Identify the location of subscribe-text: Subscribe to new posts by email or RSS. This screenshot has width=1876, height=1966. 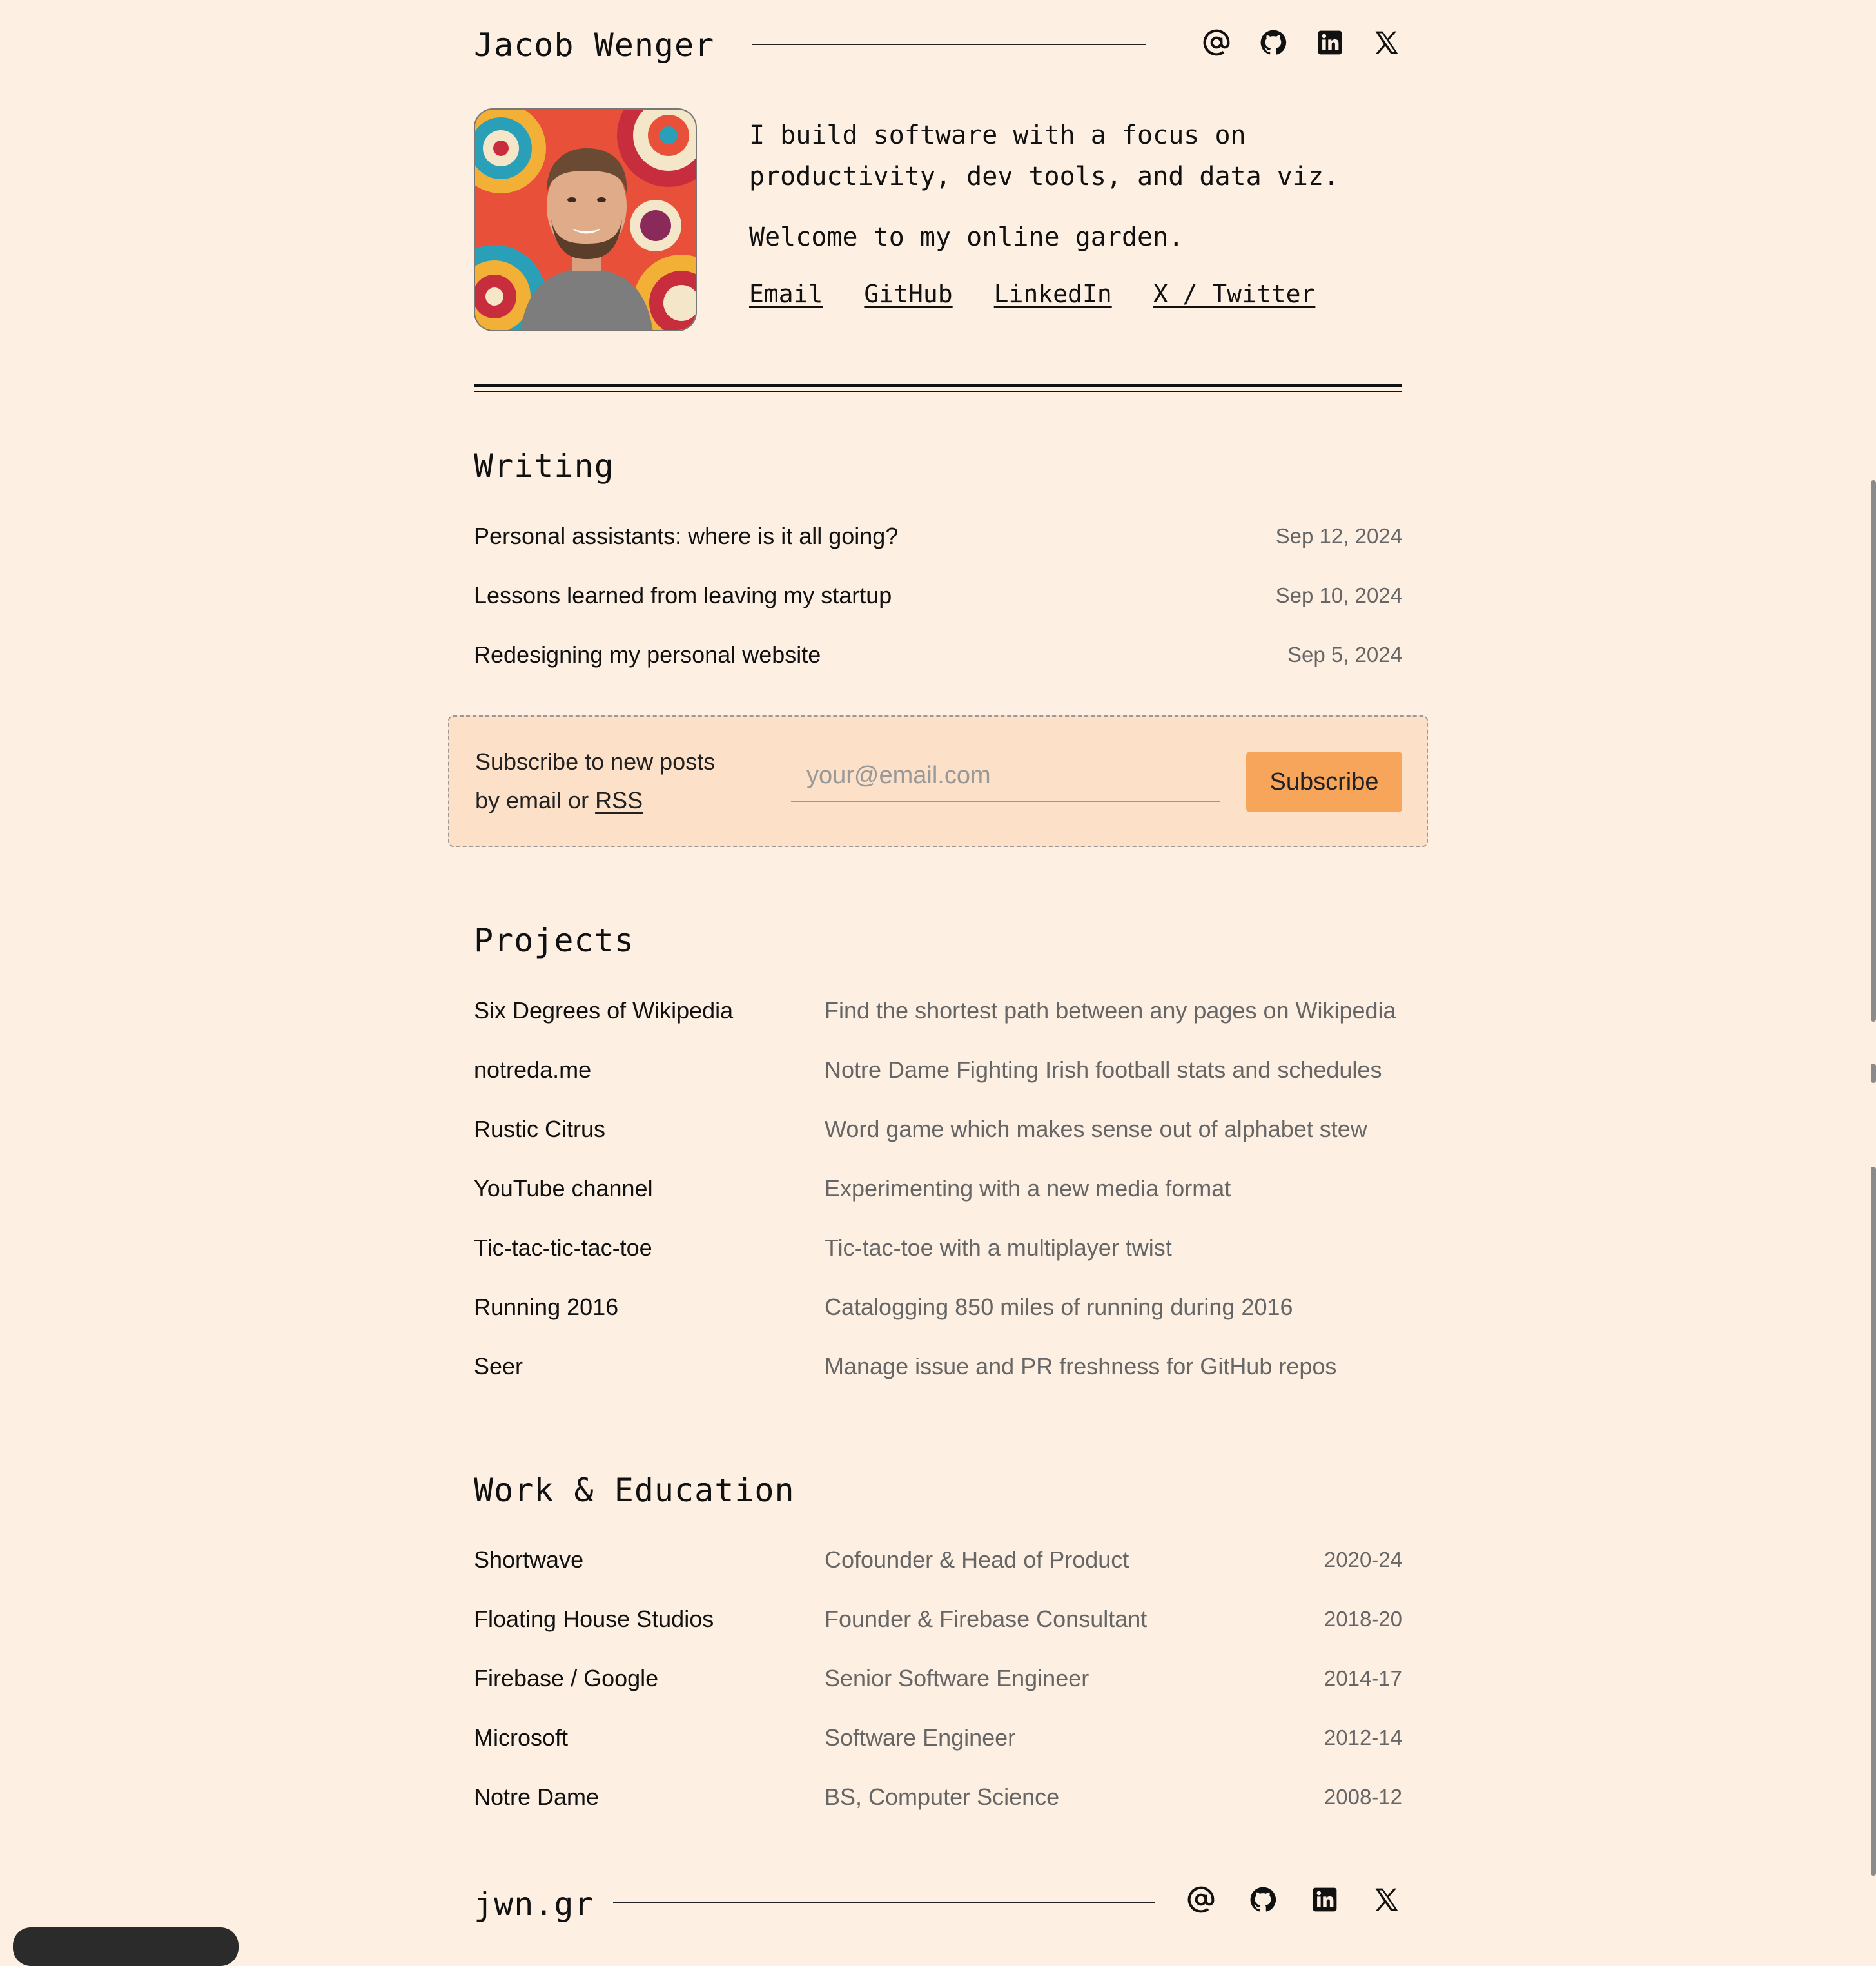
(604, 781).